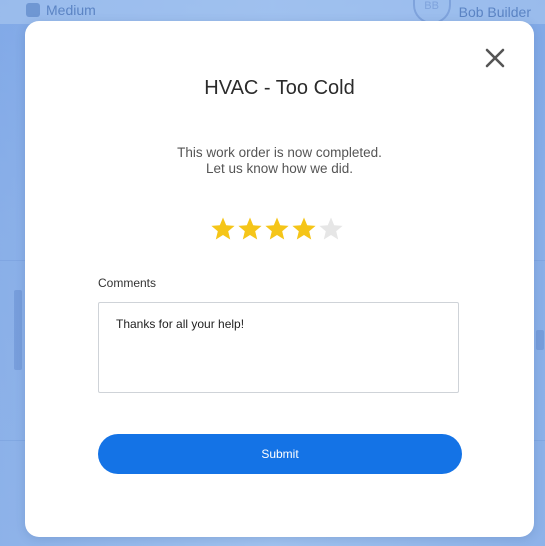 The width and height of the screenshot is (545, 546). I want to click on background-assignee-name: Bob Builder, so click(494, 12).